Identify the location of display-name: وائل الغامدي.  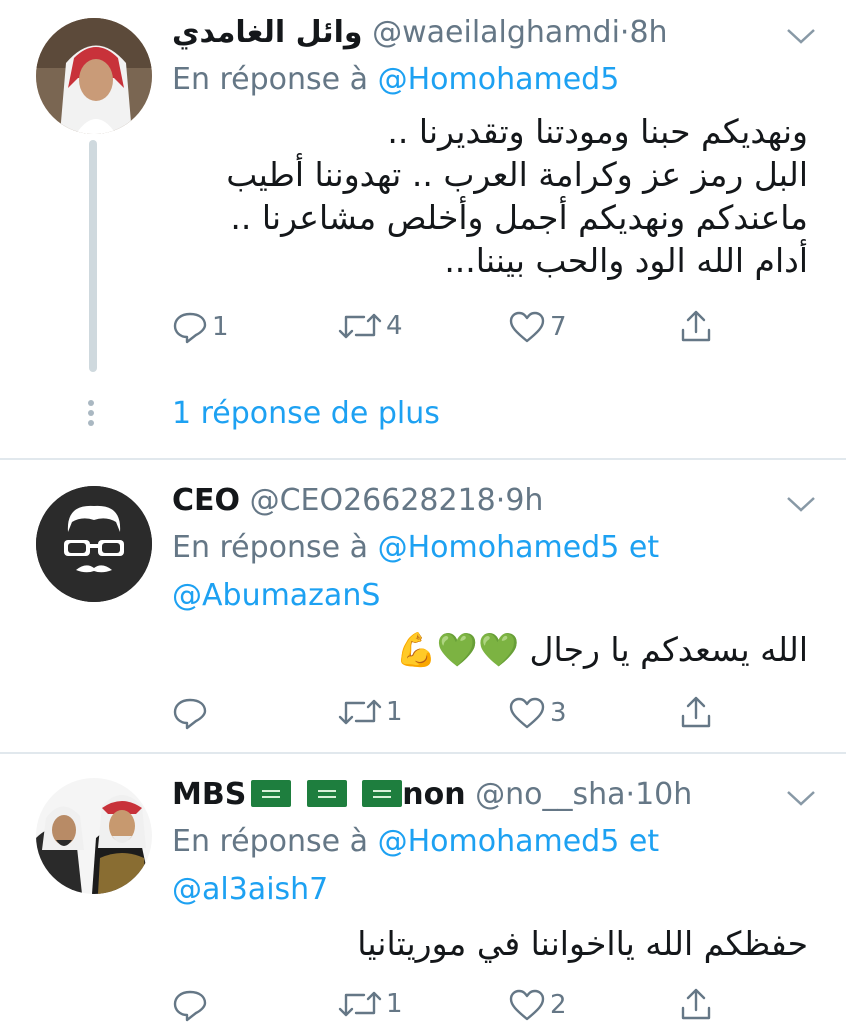
(267, 32).